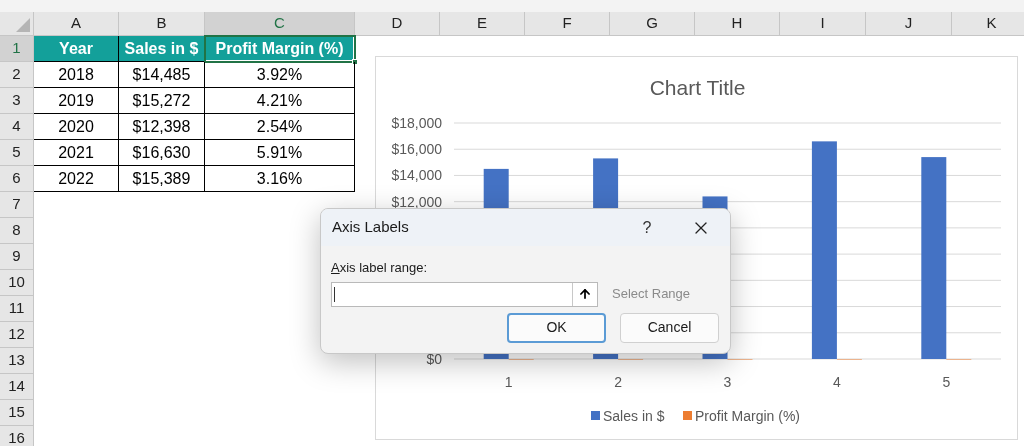 The width and height of the screenshot is (1024, 446). Describe the element at coordinates (17, 153) in the screenshot. I see `row-header: 5` at that location.